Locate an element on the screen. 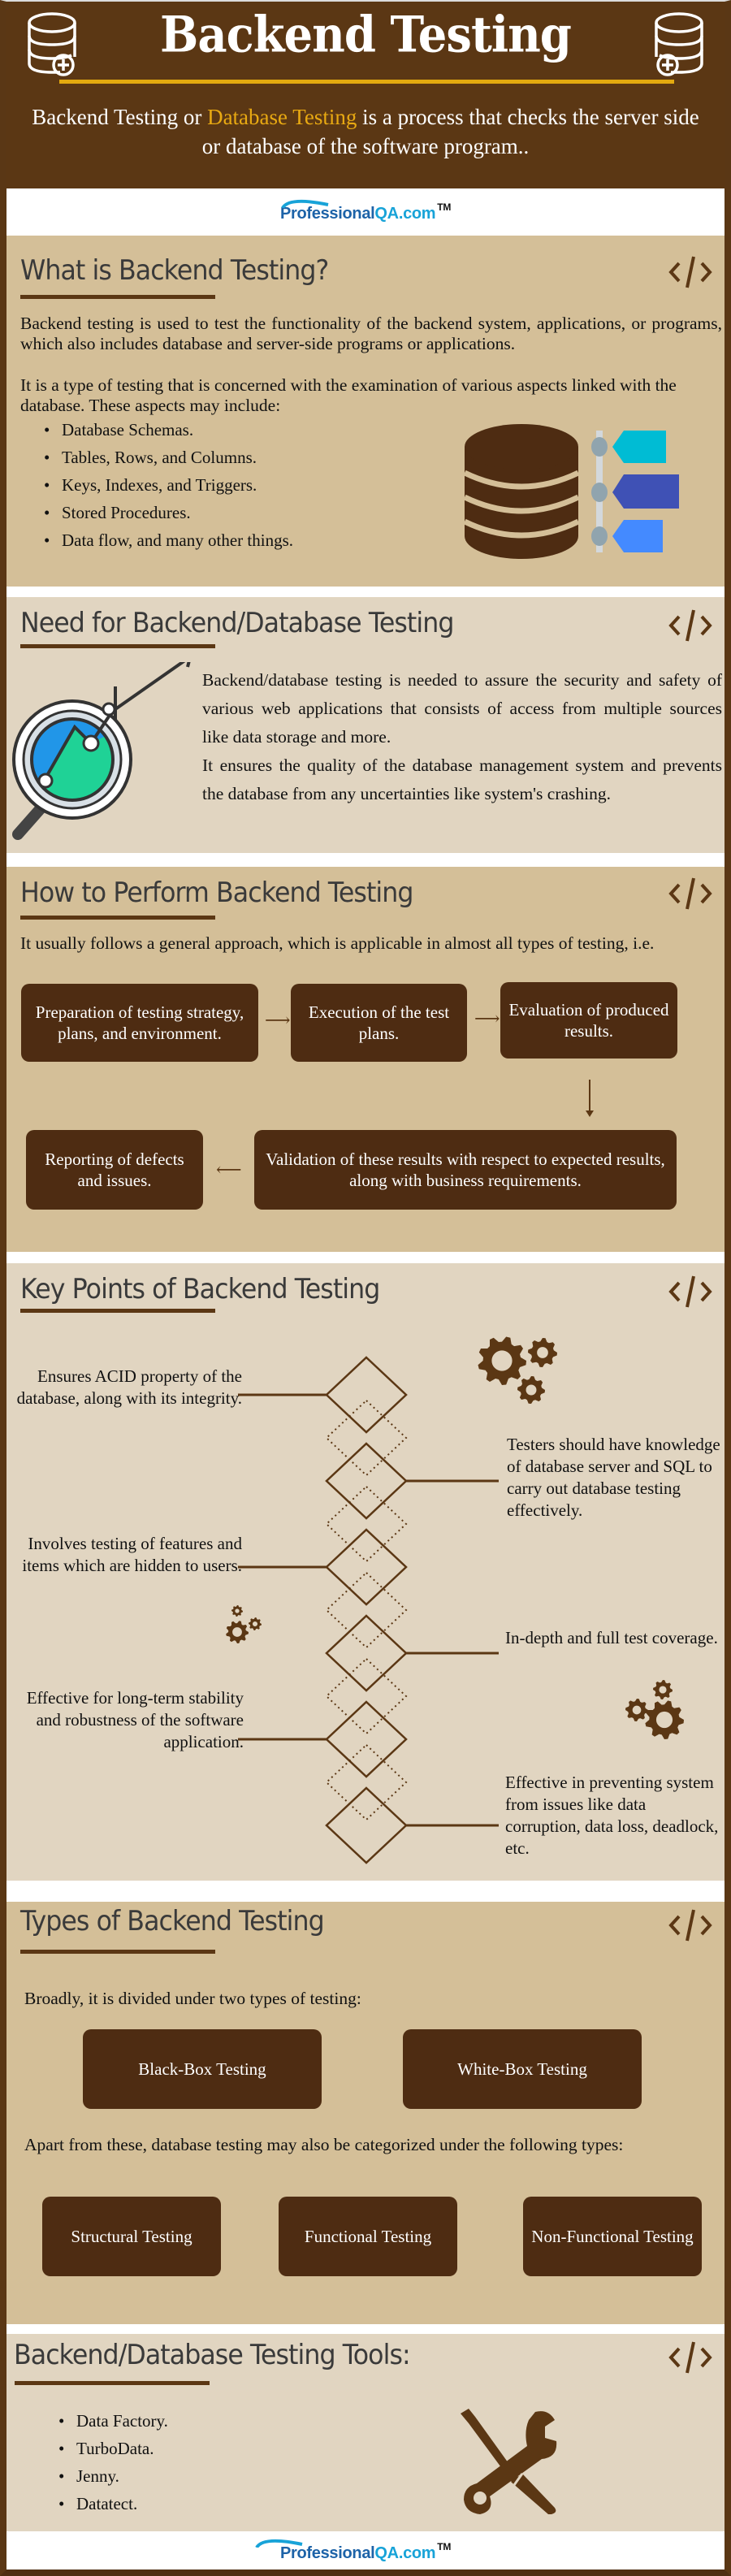  logo-band-bottom: ProfessionalQA.com TM is located at coordinates (365, 2550).